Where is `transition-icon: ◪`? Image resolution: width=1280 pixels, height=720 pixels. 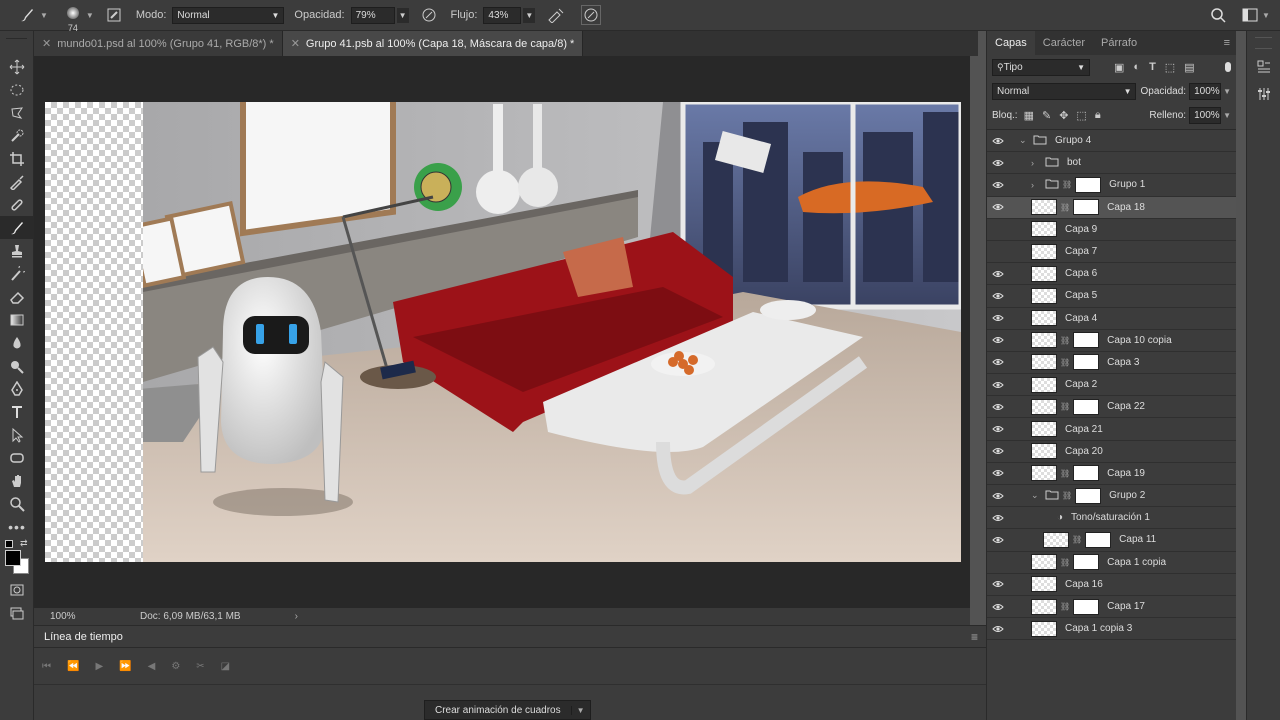 transition-icon: ◪ is located at coordinates (225, 666).